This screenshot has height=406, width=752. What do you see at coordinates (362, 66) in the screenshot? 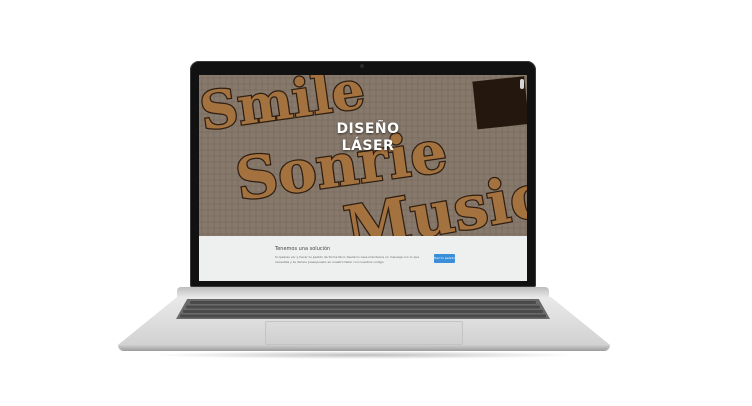
I see `webcam-icon` at bounding box center [362, 66].